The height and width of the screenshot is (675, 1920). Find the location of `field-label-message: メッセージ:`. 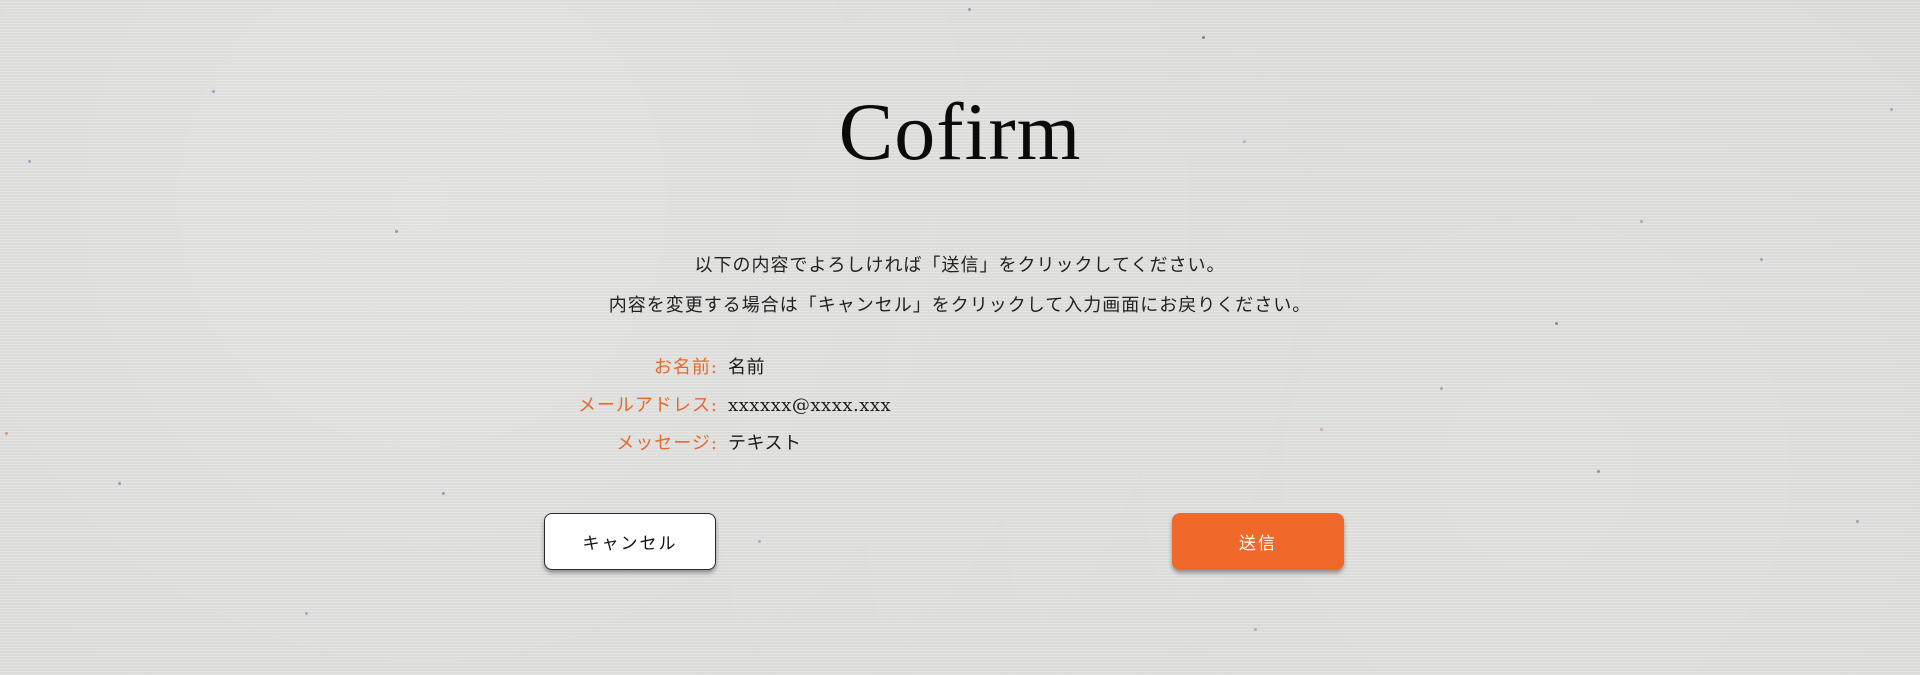

field-label-message: メッセージ: is located at coordinates (667, 443).